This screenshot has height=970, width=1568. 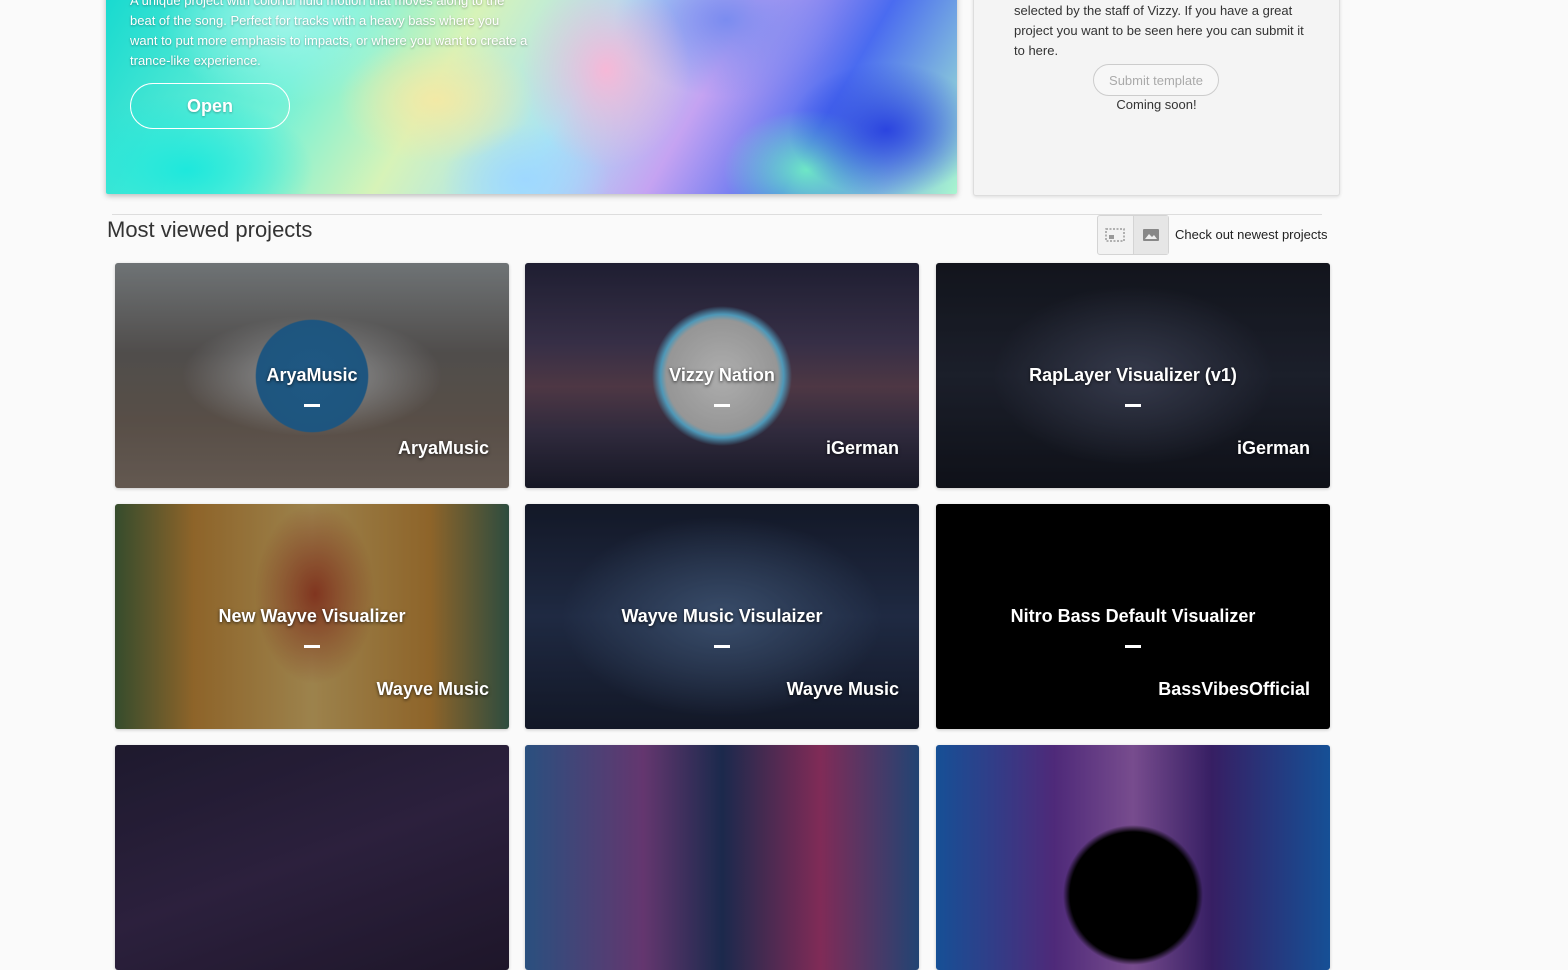 I want to click on project-title: New Wayve Visualizer, so click(x=312, y=616).